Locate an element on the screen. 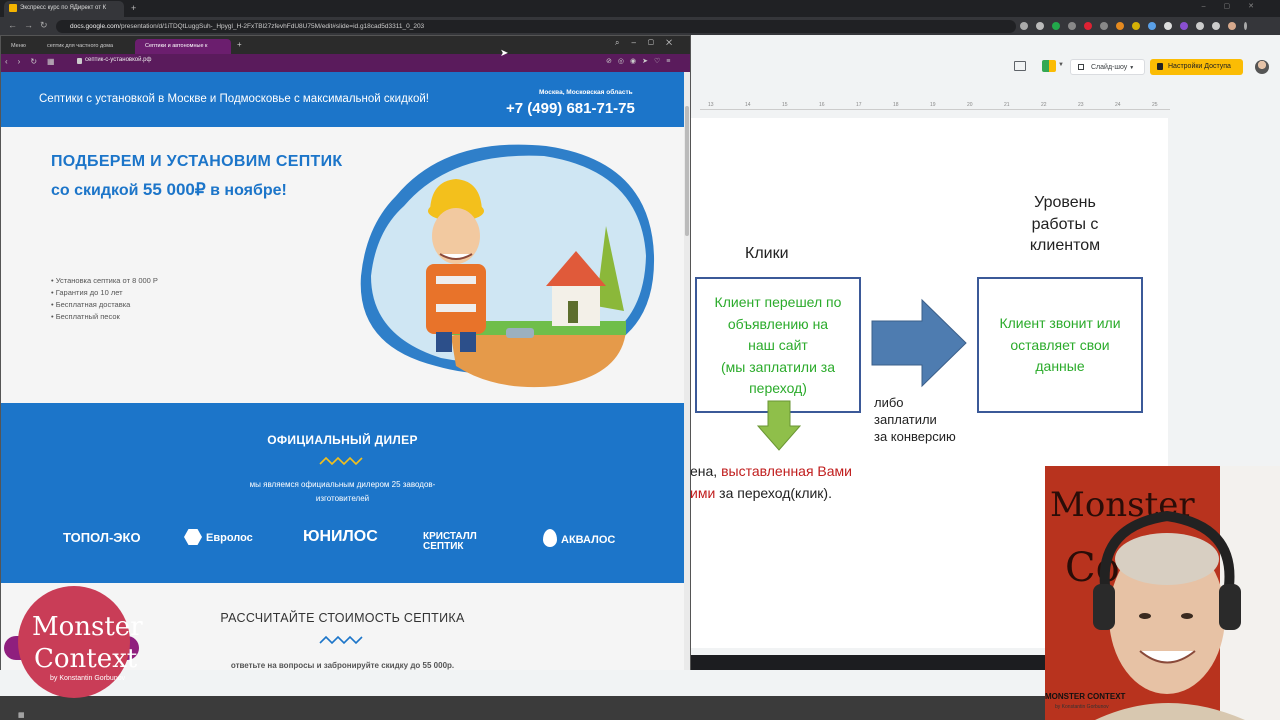 This screenshot has height=720, width=1280. slide-margin is located at coordinates (1218, 290).